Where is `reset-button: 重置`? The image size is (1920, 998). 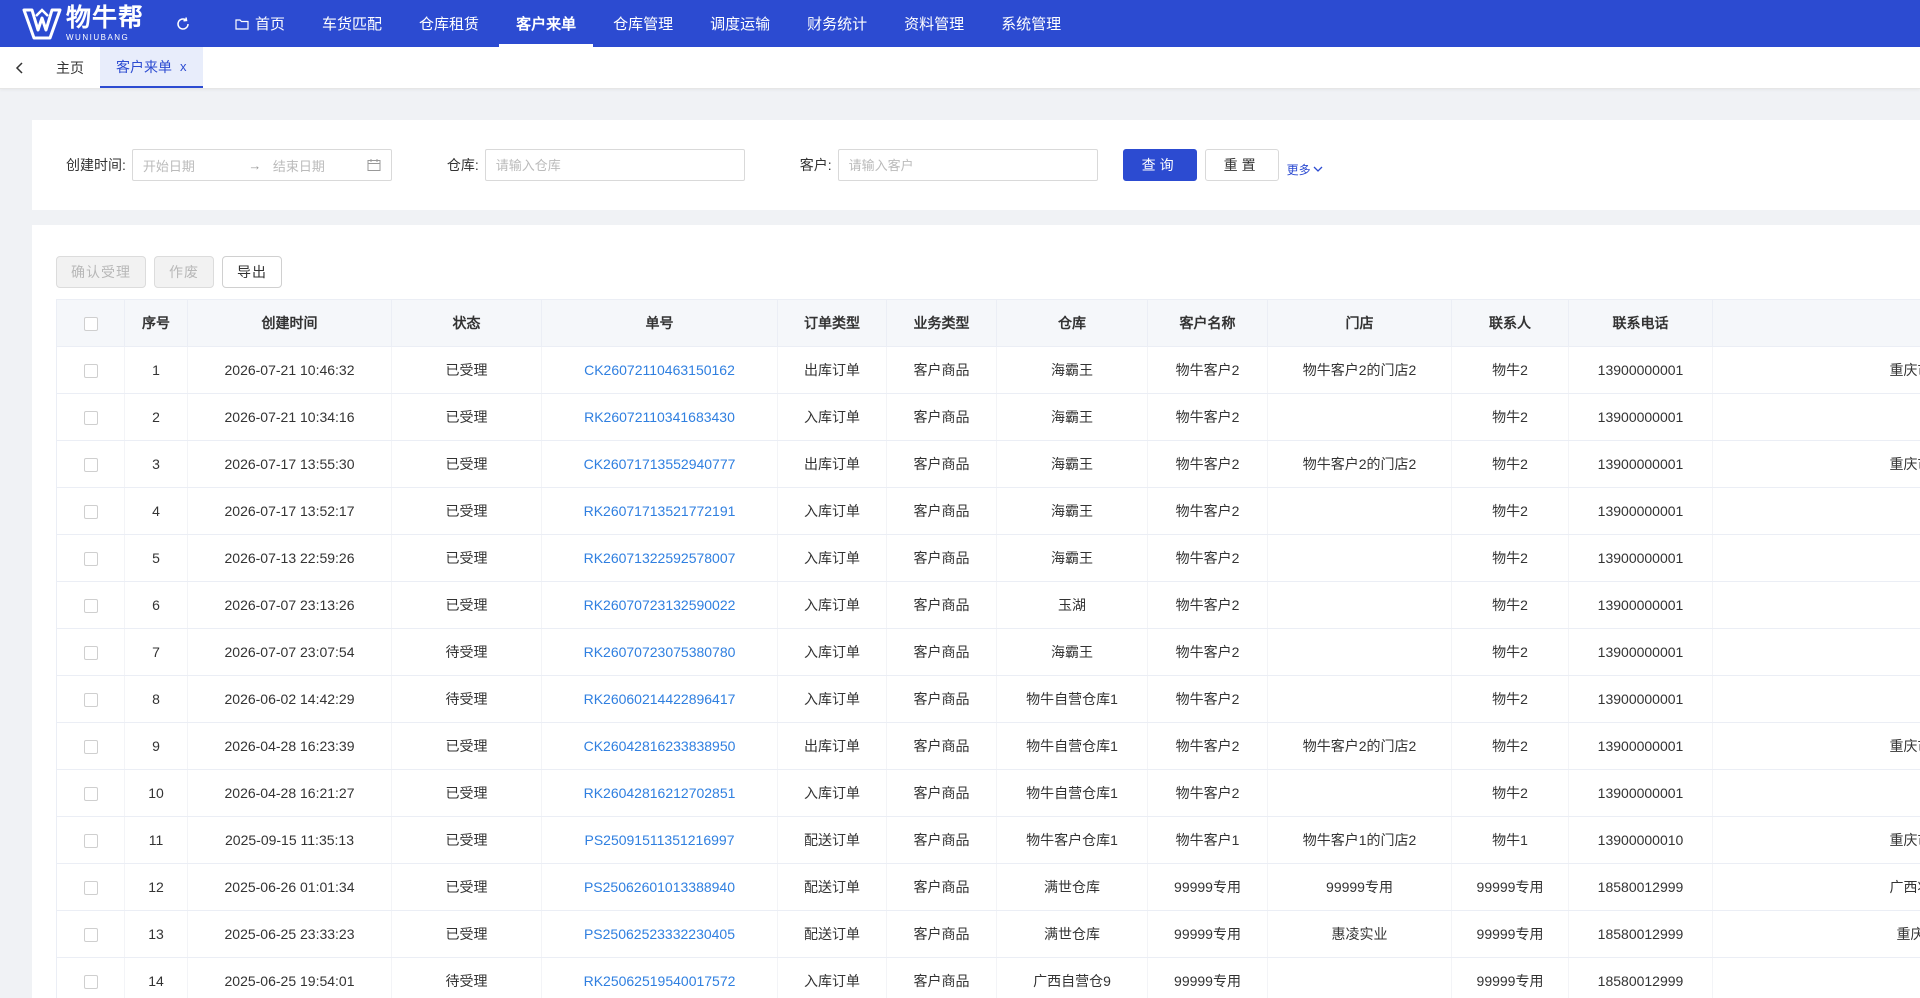 reset-button: 重置 is located at coordinates (1241, 165).